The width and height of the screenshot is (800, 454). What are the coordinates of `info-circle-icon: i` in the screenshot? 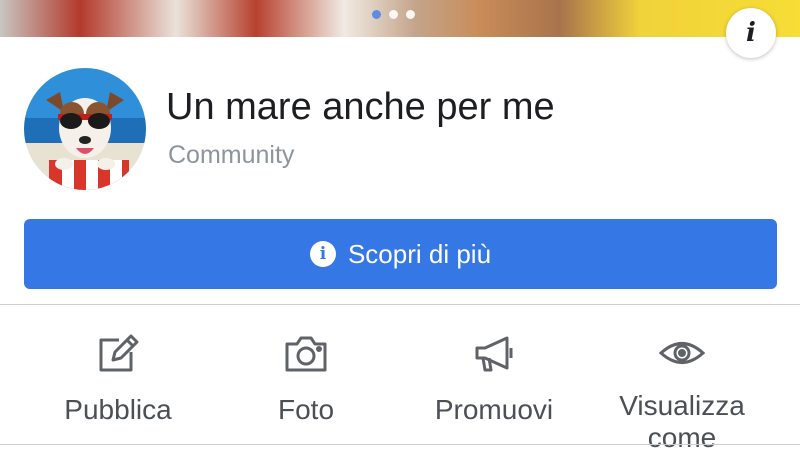 It's located at (322, 254).